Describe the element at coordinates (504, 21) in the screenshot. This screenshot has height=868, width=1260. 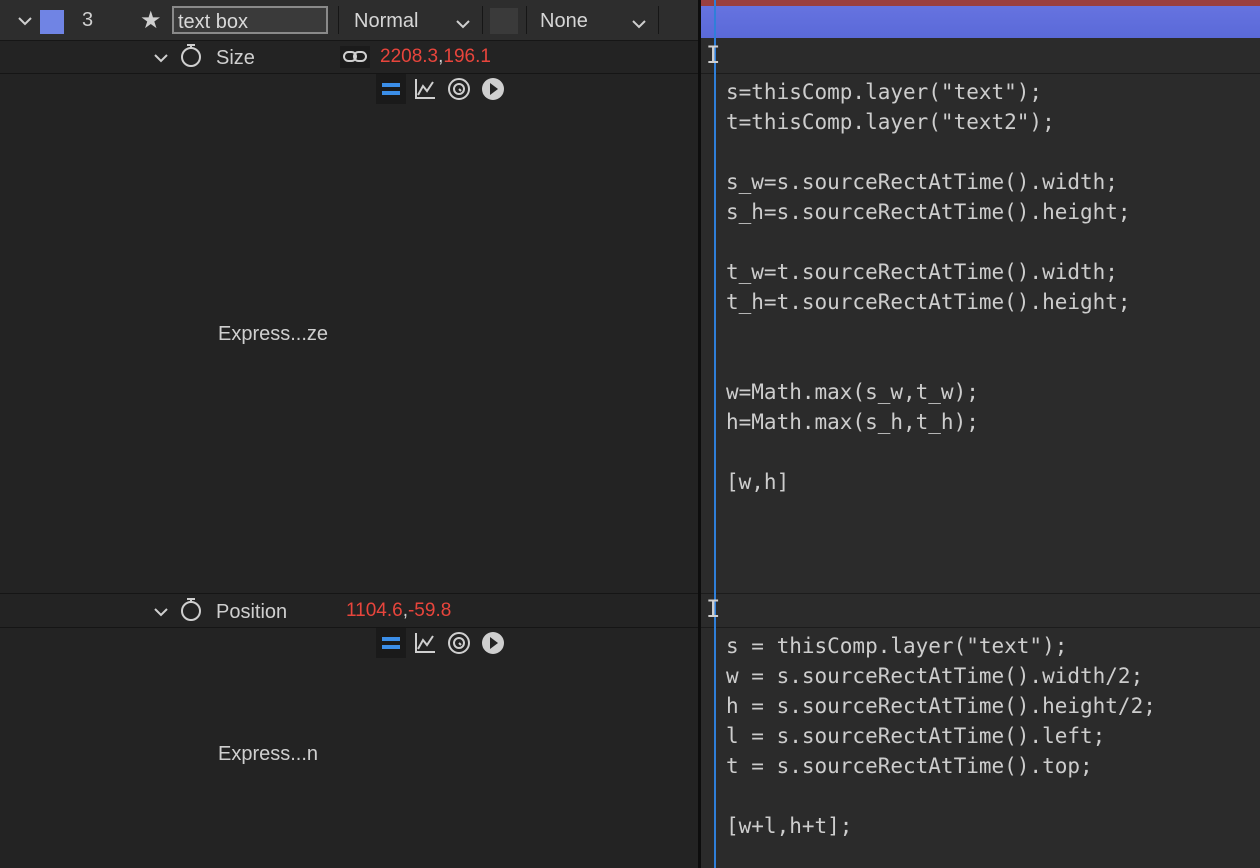
I see `preserve-transparency-toggle` at that location.